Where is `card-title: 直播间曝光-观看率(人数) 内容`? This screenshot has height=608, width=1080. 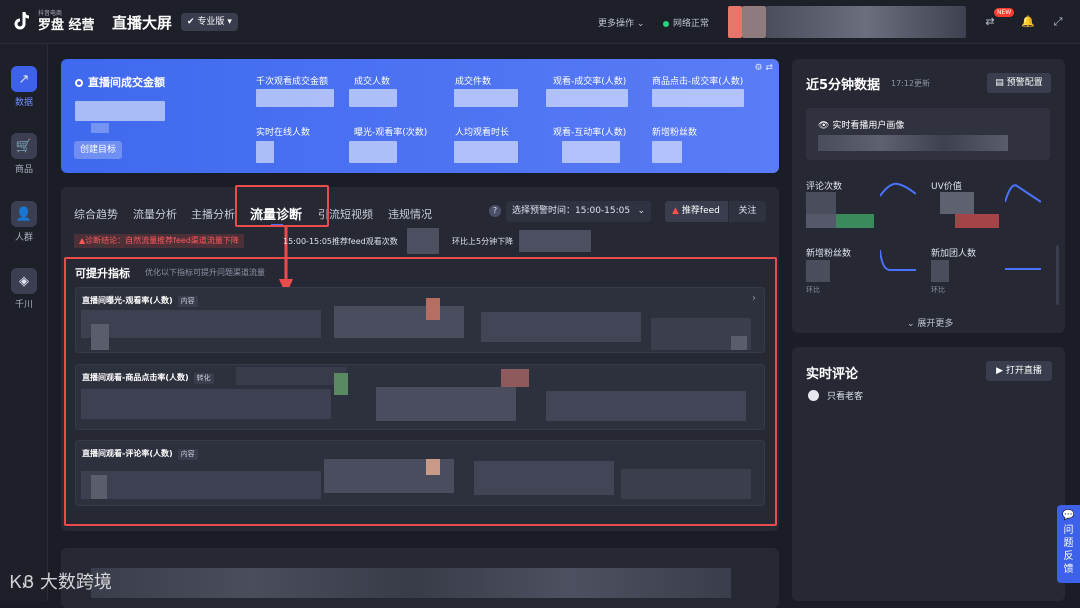
card-title: 直播间曝光-观看率(人数) 内容 is located at coordinates (140, 301).